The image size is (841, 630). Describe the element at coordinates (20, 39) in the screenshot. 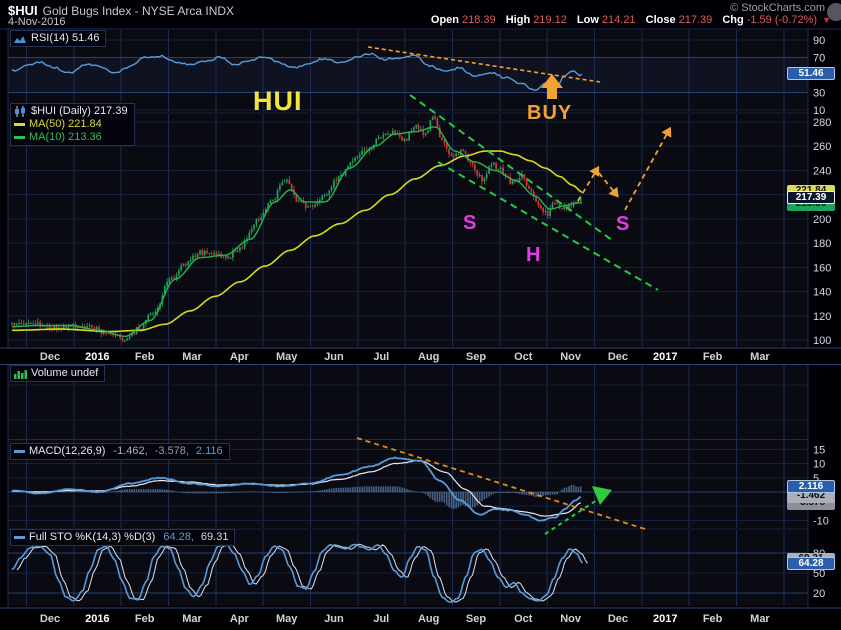

I see `line-chart-icon` at that location.